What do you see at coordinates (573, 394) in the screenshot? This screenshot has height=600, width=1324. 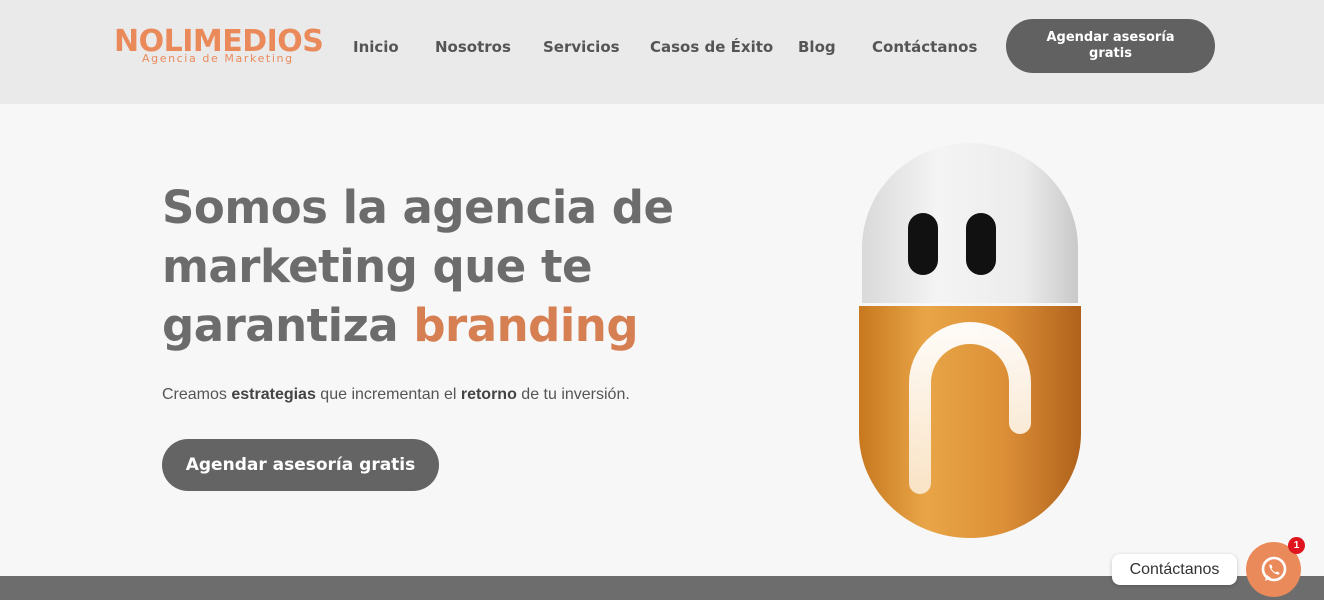 I see `subtitle-text: de tu inversión.` at bounding box center [573, 394].